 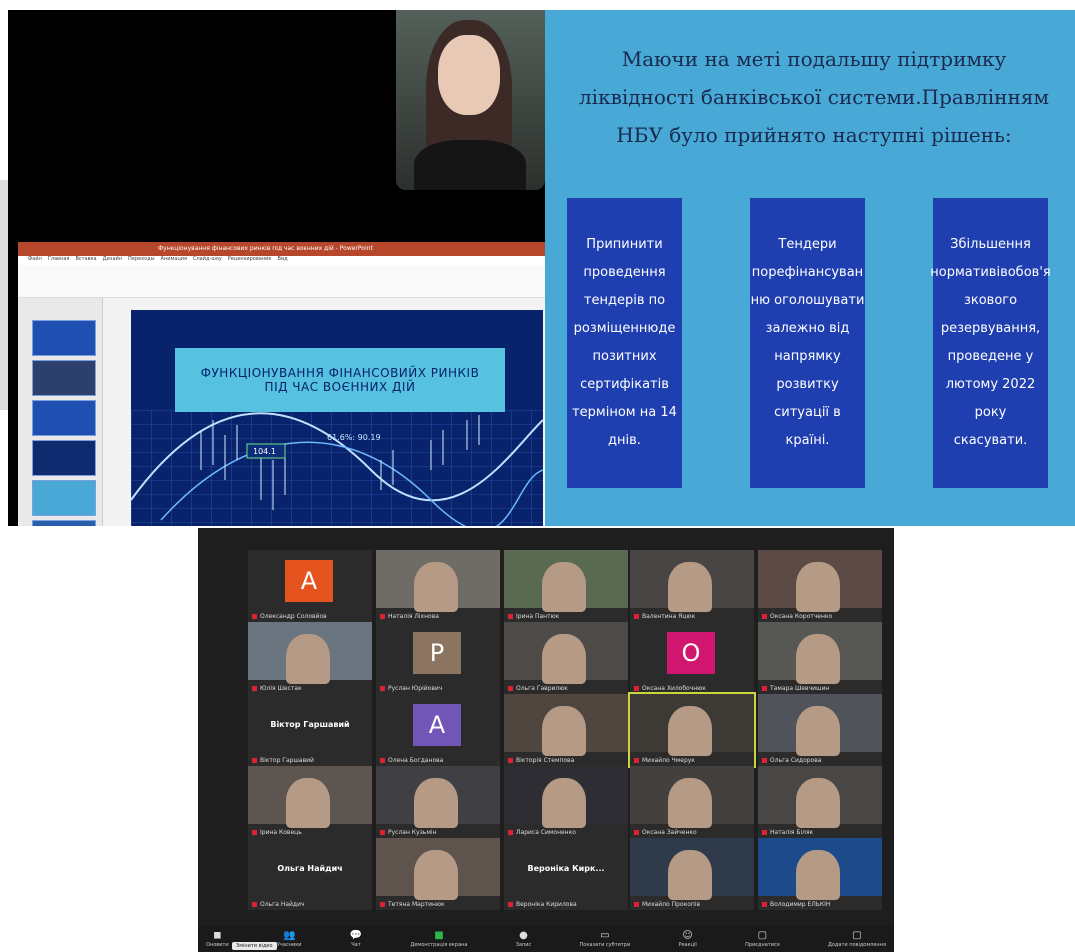 I want to click on ppt-tab: Вставка, so click(x=85, y=260).